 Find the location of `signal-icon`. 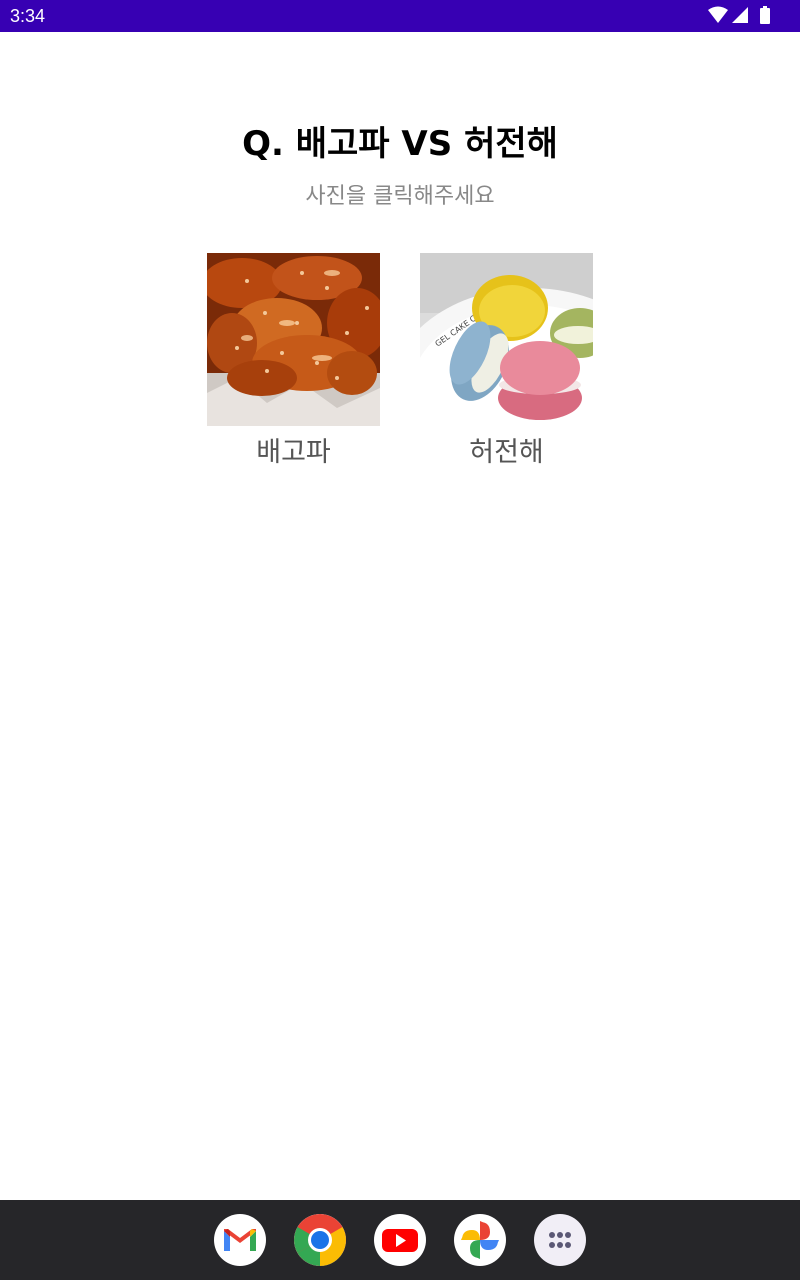

signal-icon is located at coordinates (740, 15).